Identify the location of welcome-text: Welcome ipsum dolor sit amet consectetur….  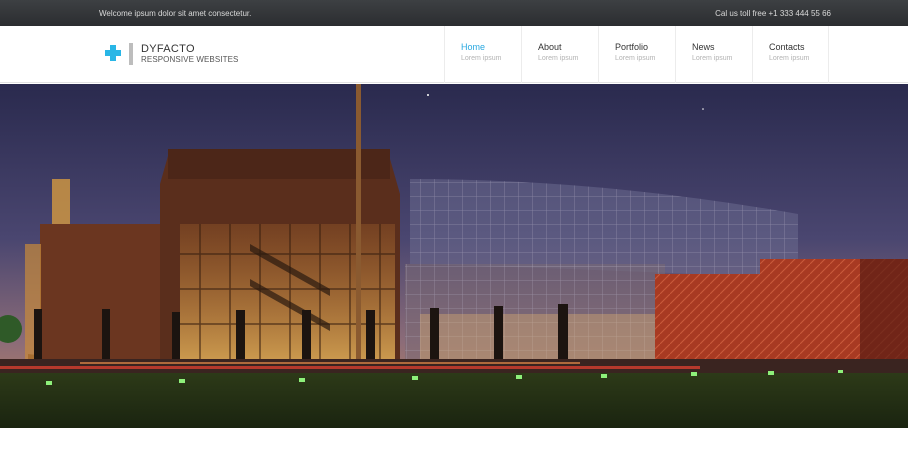
(175, 13).